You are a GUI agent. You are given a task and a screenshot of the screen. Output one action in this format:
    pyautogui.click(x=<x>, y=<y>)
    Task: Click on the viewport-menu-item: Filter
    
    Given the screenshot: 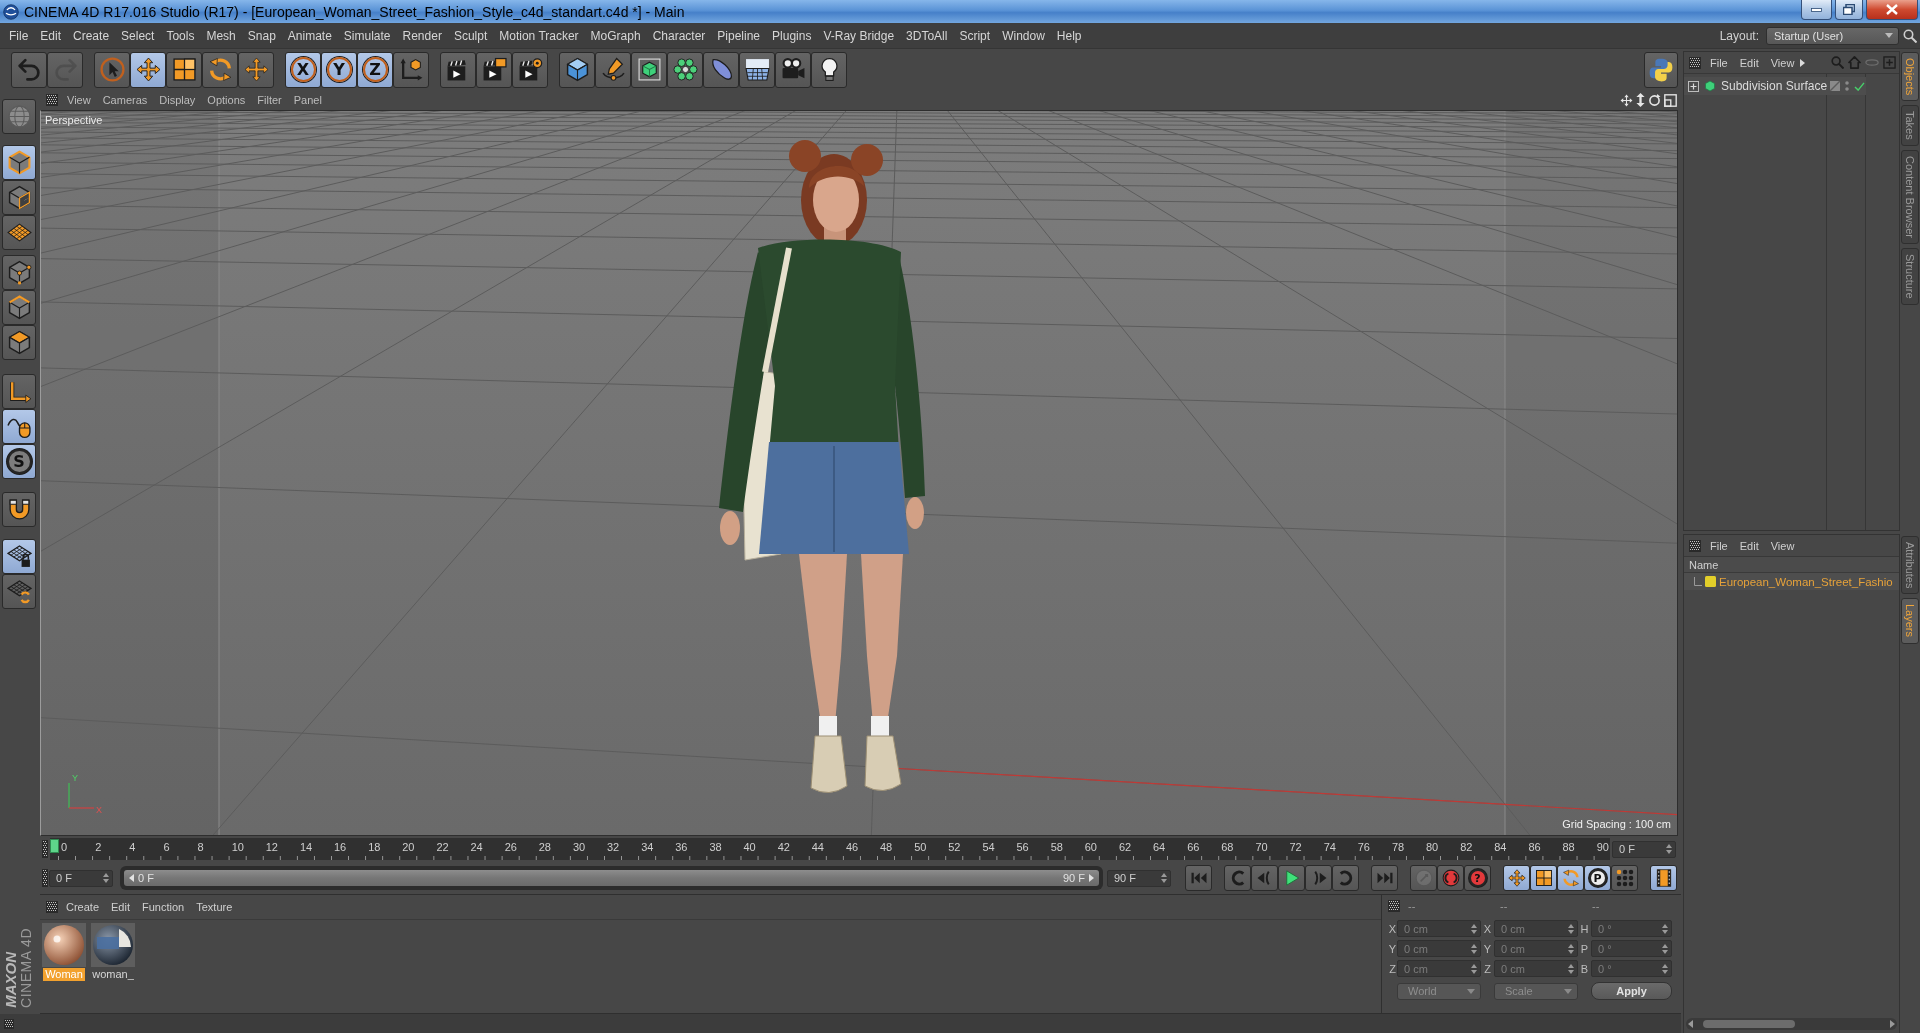 What is the action you would take?
    pyautogui.click(x=269, y=100)
    